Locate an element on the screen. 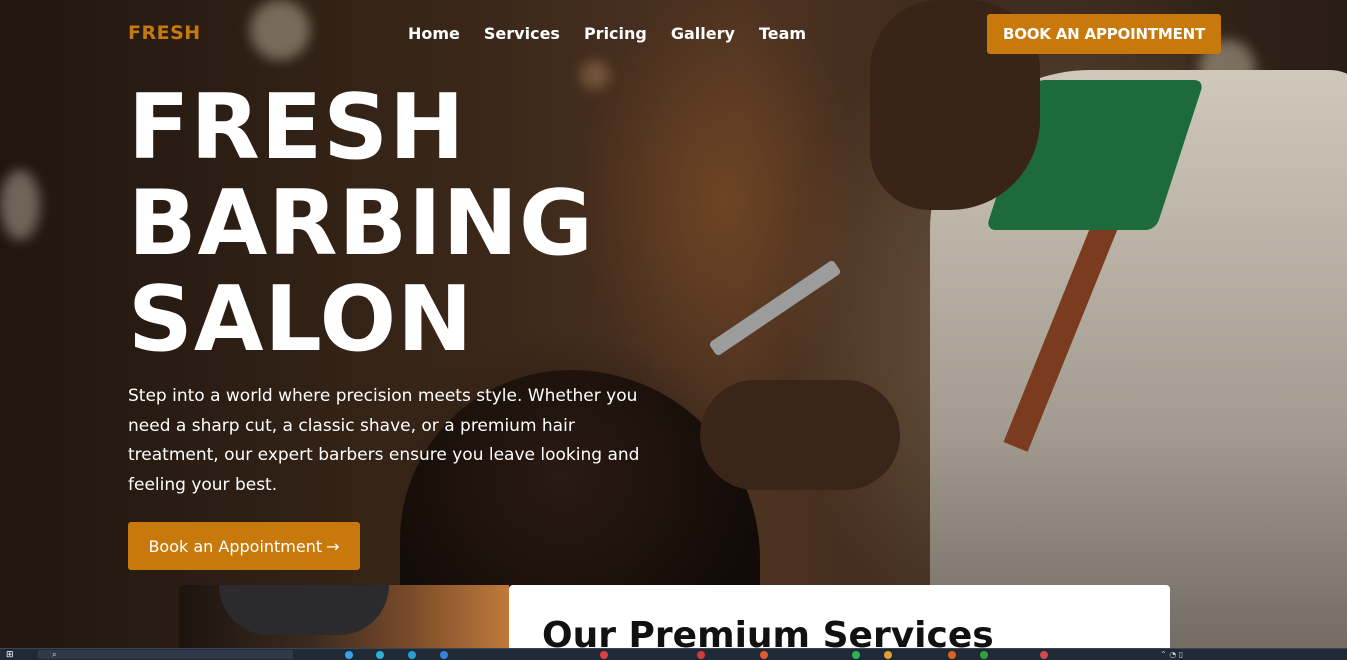 The height and width of the screenshot is (660, 1347). barber-hand is located at coordinates (800, 435).